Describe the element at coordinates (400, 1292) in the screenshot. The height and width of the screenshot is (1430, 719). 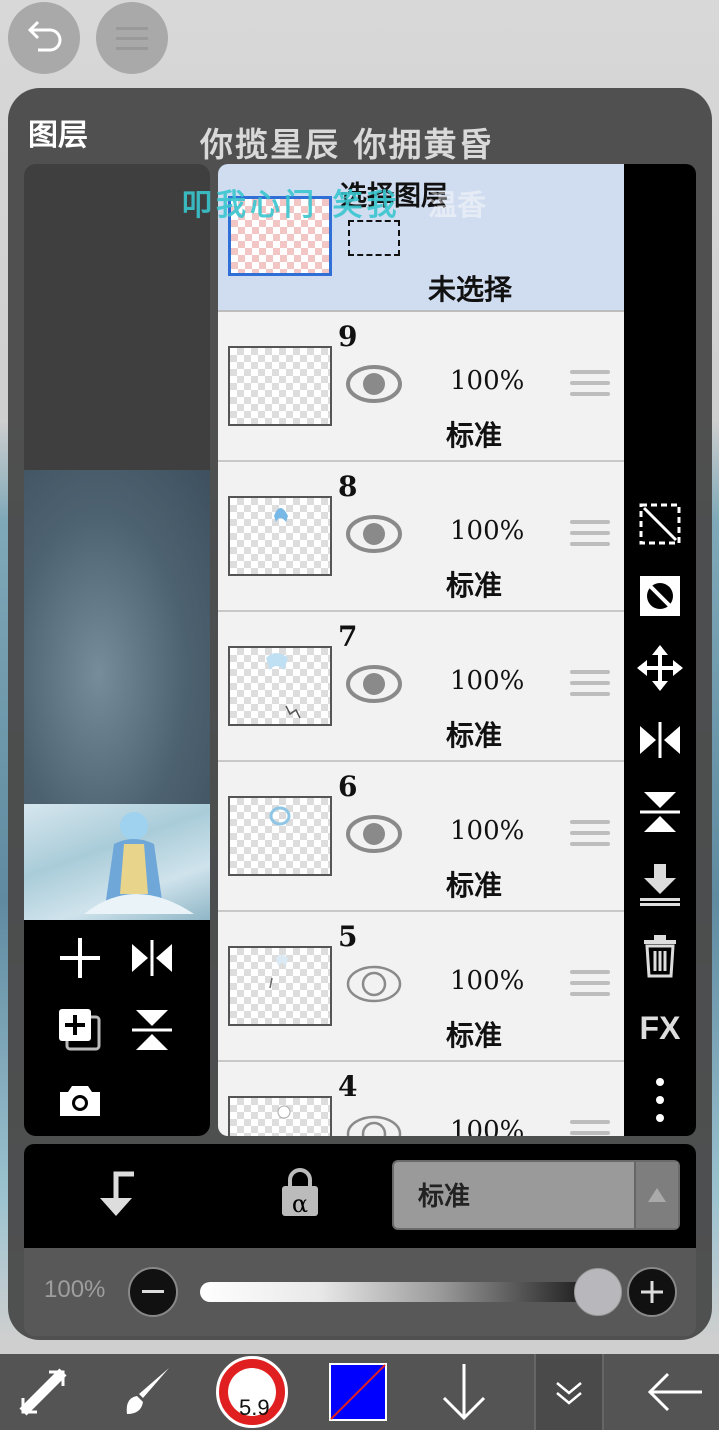
I see `opacity-slider` at that location.